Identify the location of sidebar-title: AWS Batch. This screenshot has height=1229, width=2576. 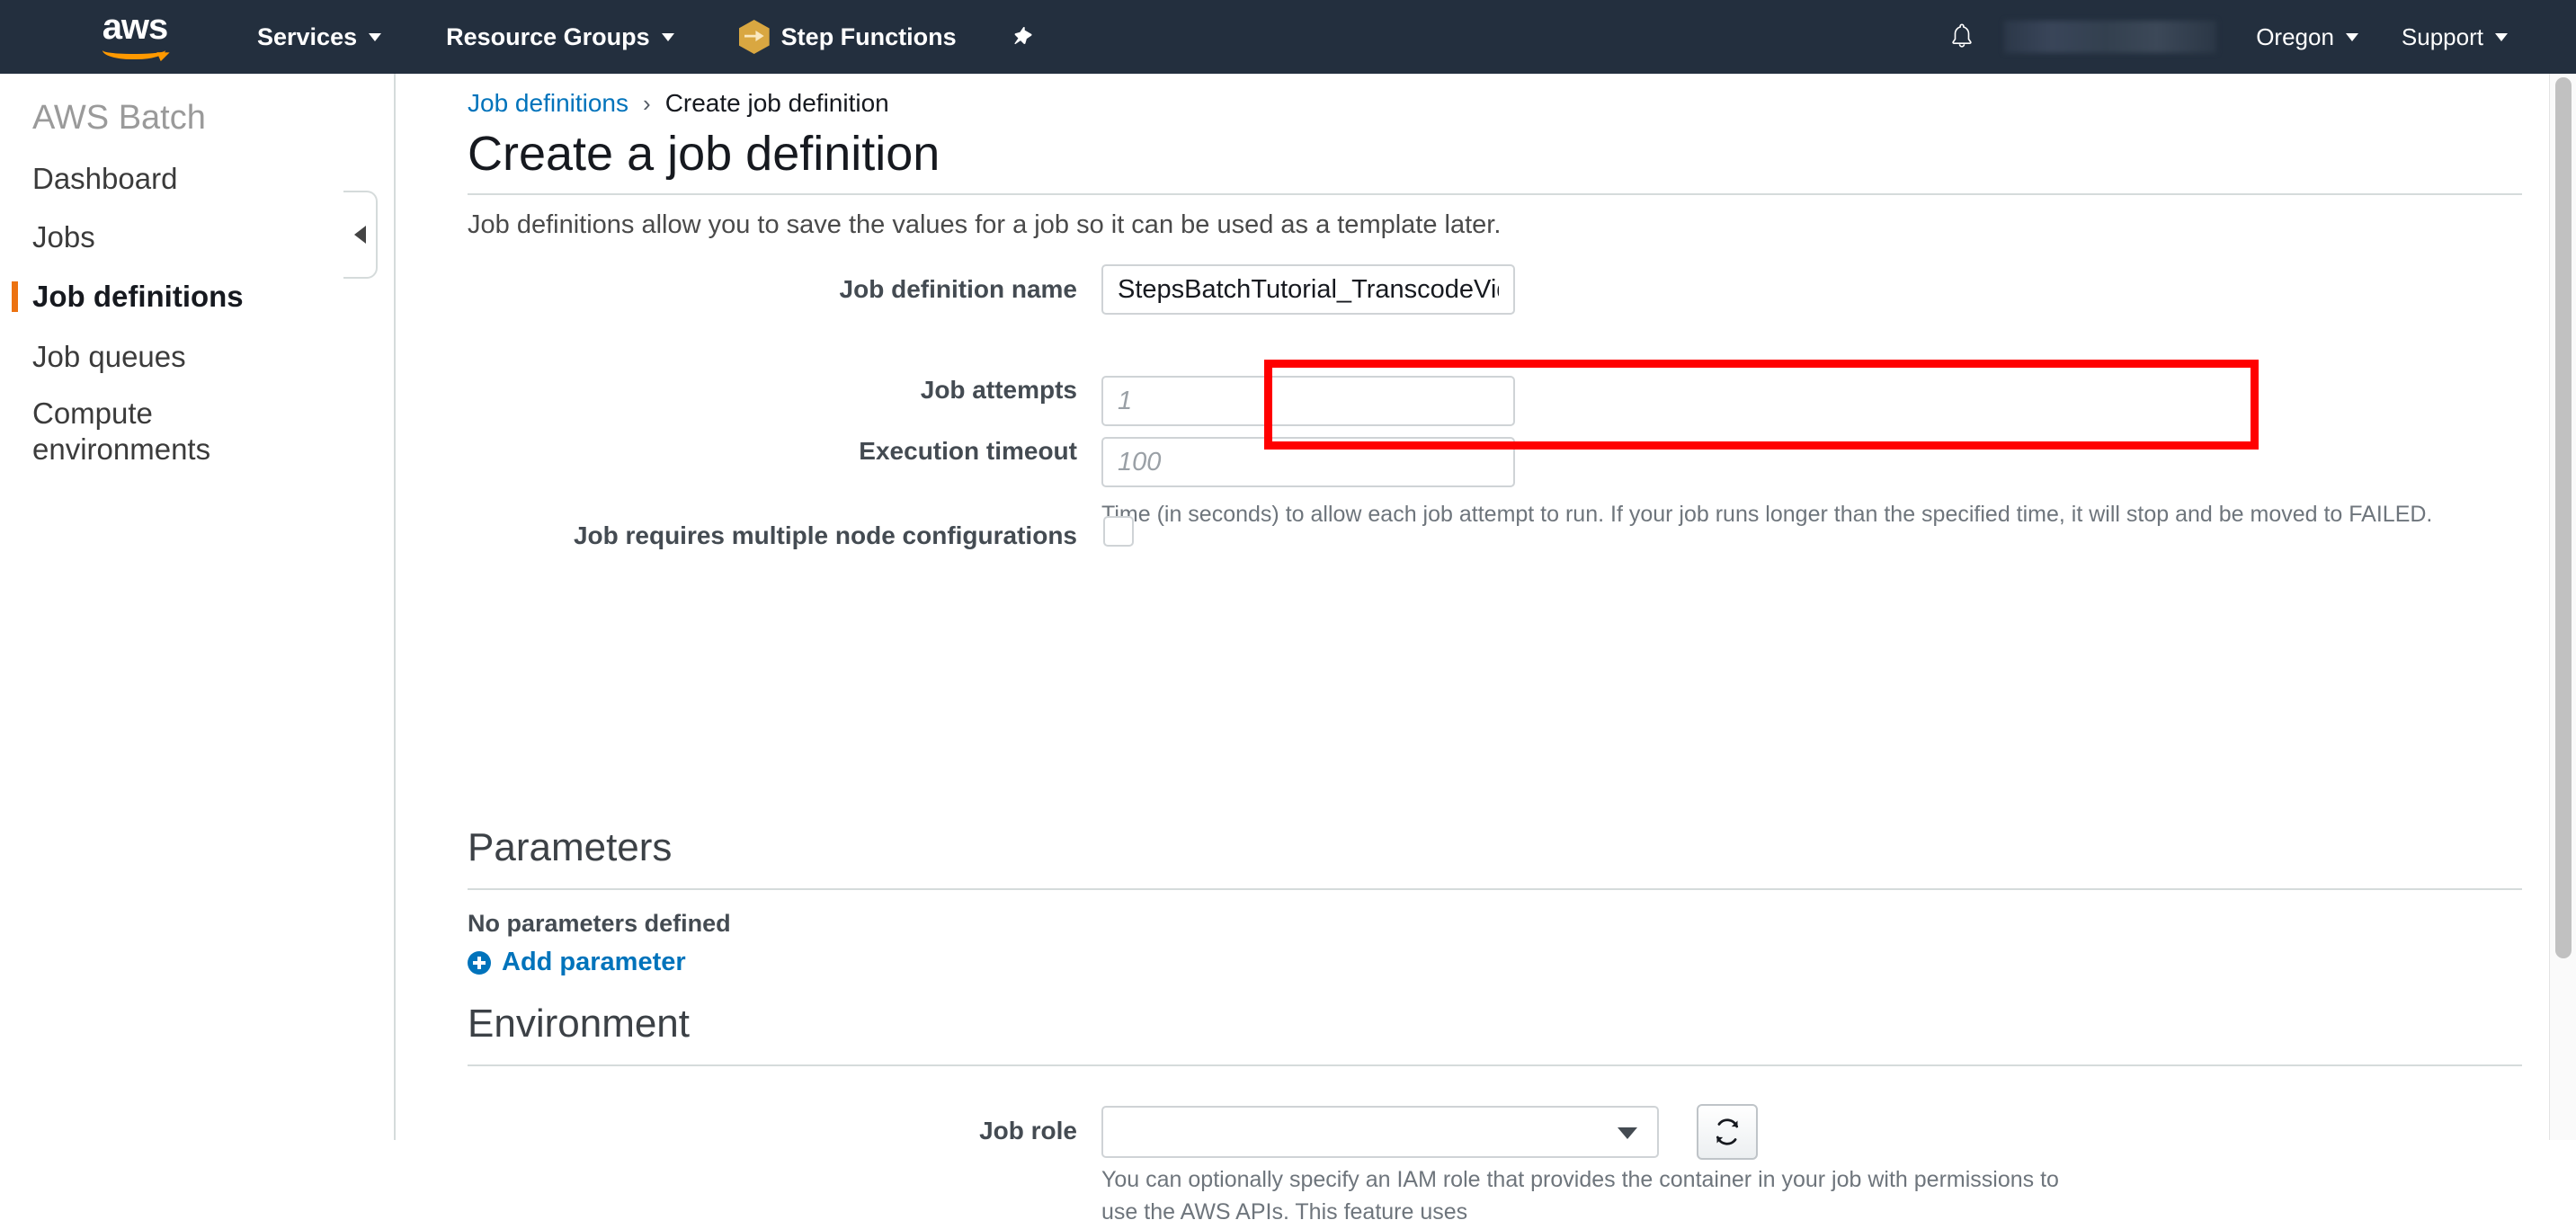
(119, 118).